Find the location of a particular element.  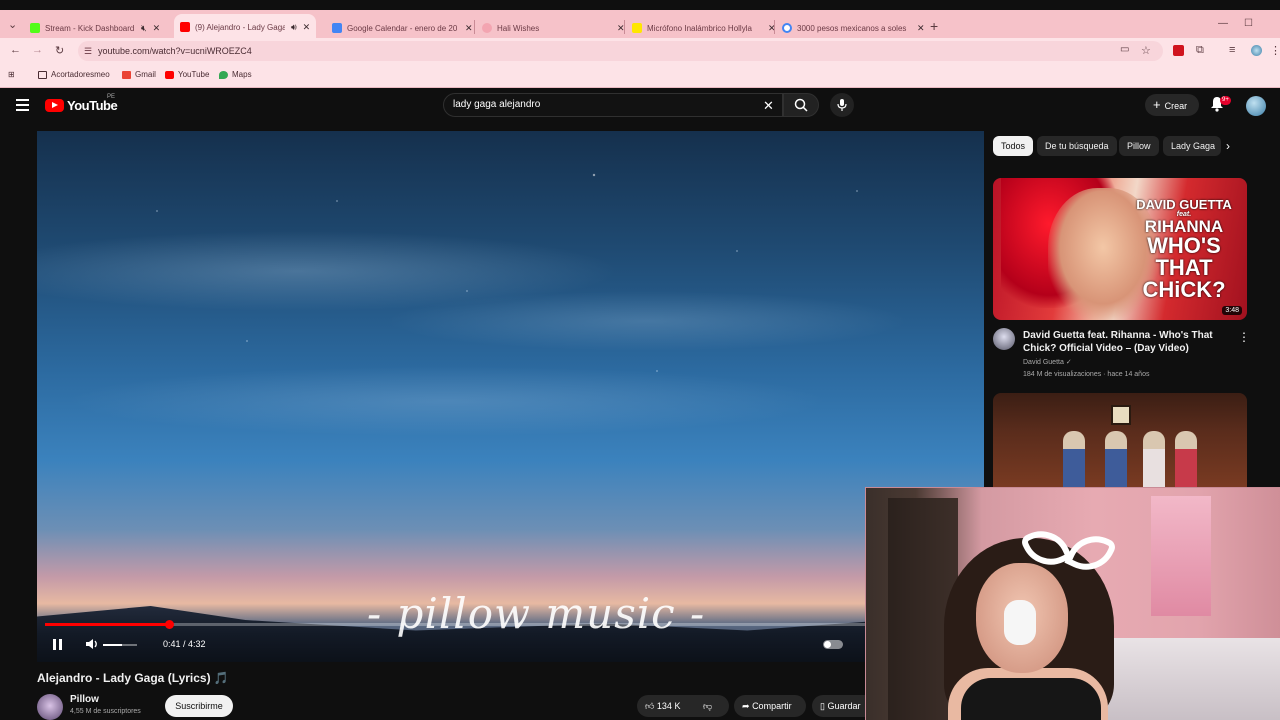

clear-search-icon: ✕ is located at coordinates (768, 106).